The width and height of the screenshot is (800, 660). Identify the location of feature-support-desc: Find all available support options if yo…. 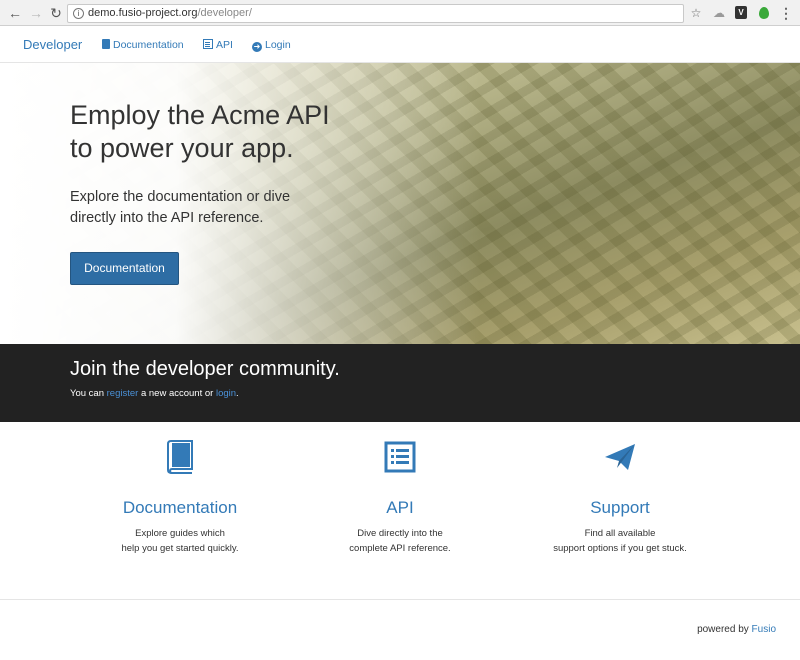
(620, 541).